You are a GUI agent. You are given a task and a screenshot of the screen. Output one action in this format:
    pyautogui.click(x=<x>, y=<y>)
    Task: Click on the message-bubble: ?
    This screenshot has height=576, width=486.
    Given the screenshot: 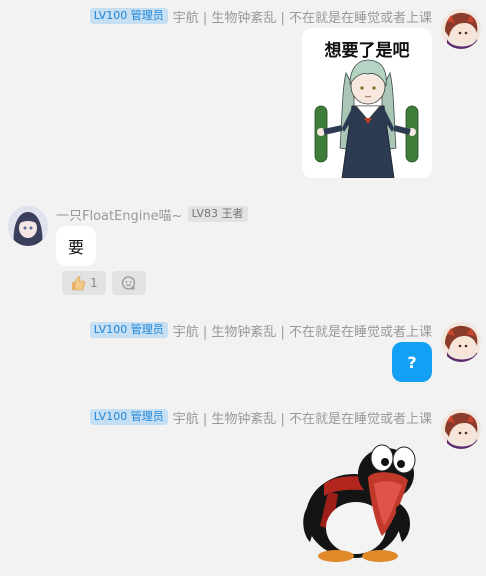 What is the action you would take?
    pyautogui.click(x=412, y=362)
    